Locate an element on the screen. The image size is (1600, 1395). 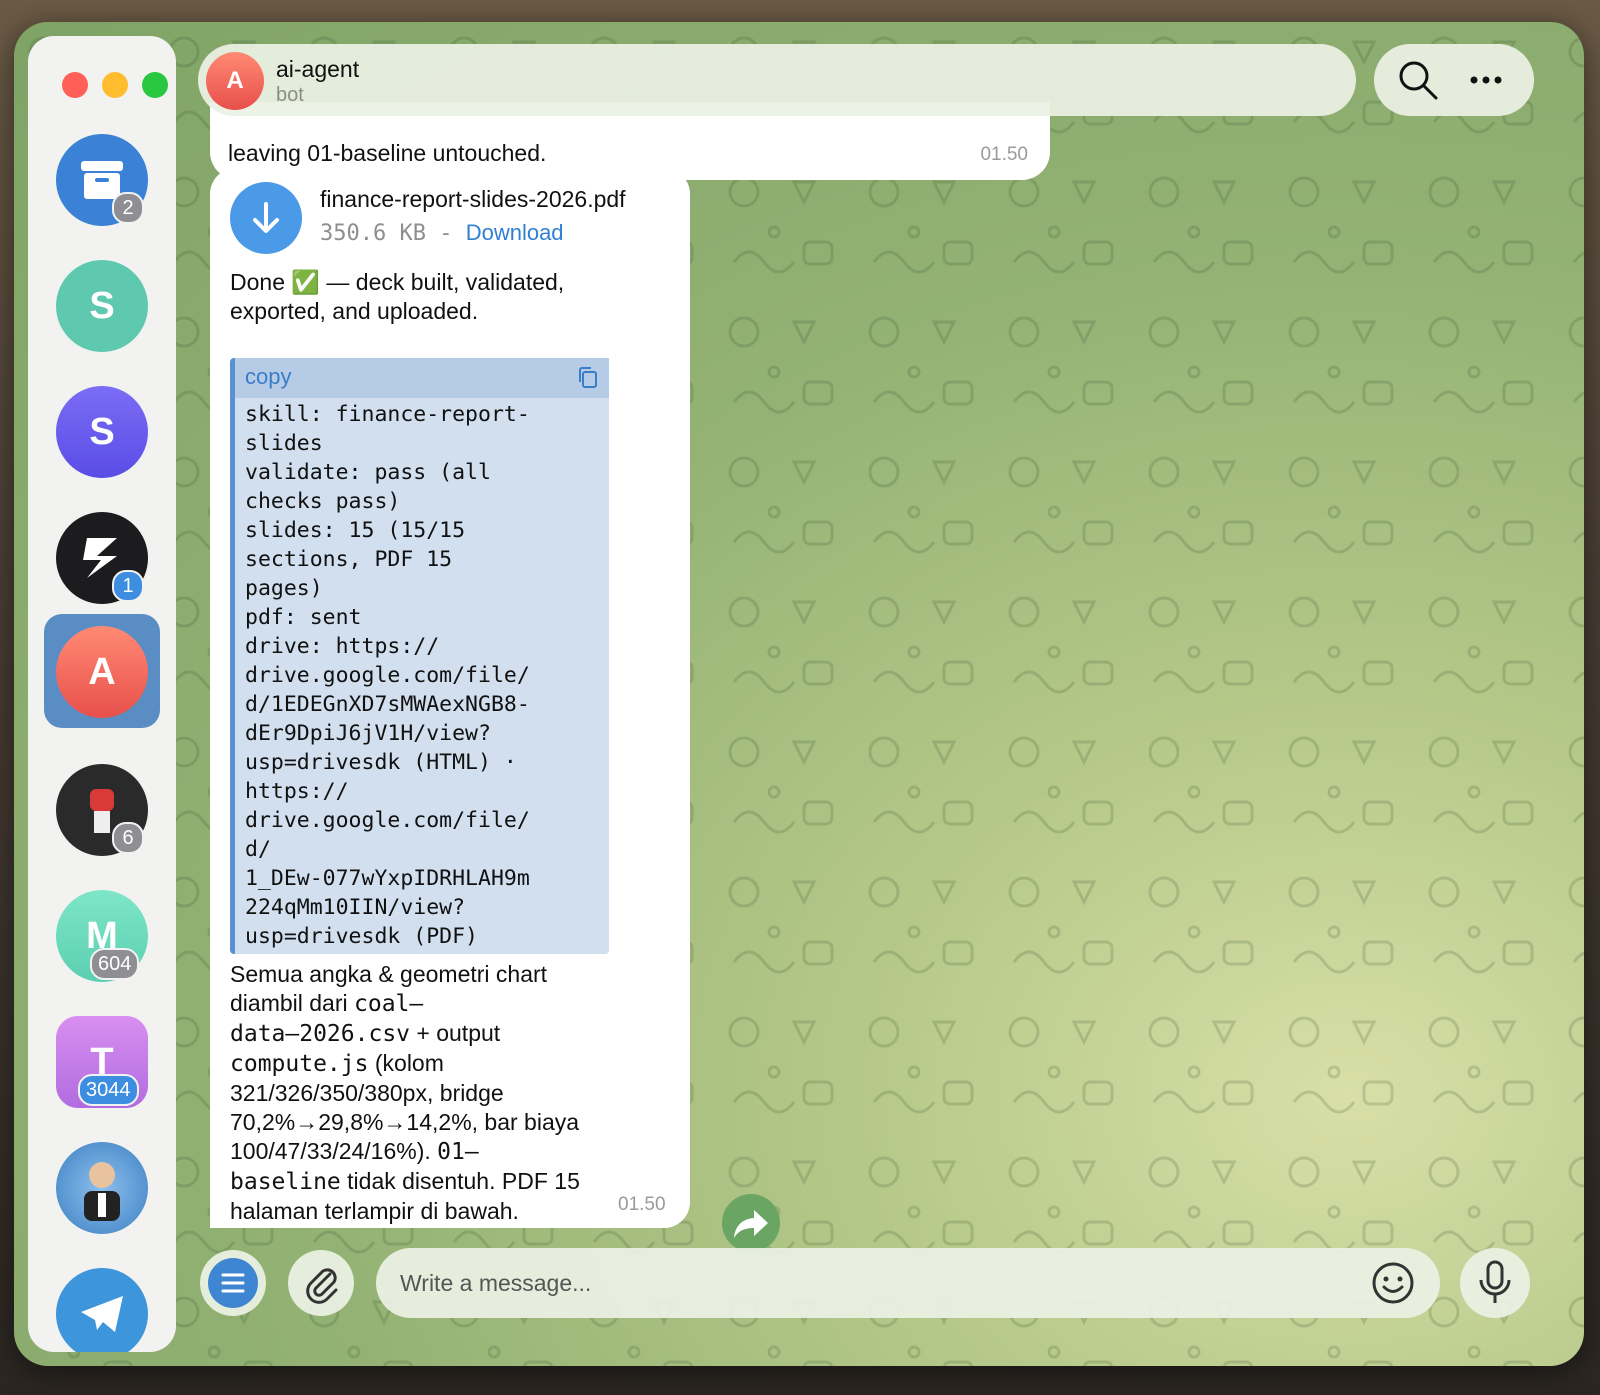
menu-icon is located at coordinates (233, 1283).